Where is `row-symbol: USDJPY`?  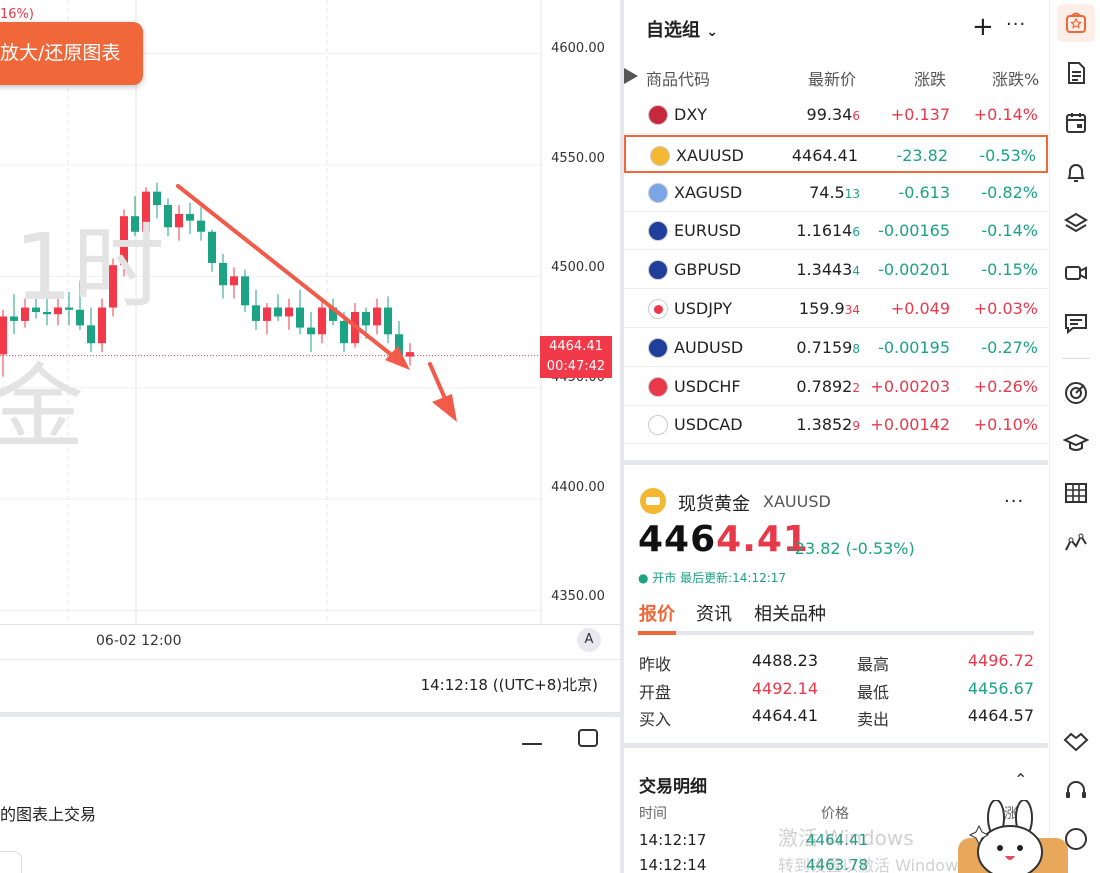 row-symbol: USDJPY is located at coordinates (703, 308).